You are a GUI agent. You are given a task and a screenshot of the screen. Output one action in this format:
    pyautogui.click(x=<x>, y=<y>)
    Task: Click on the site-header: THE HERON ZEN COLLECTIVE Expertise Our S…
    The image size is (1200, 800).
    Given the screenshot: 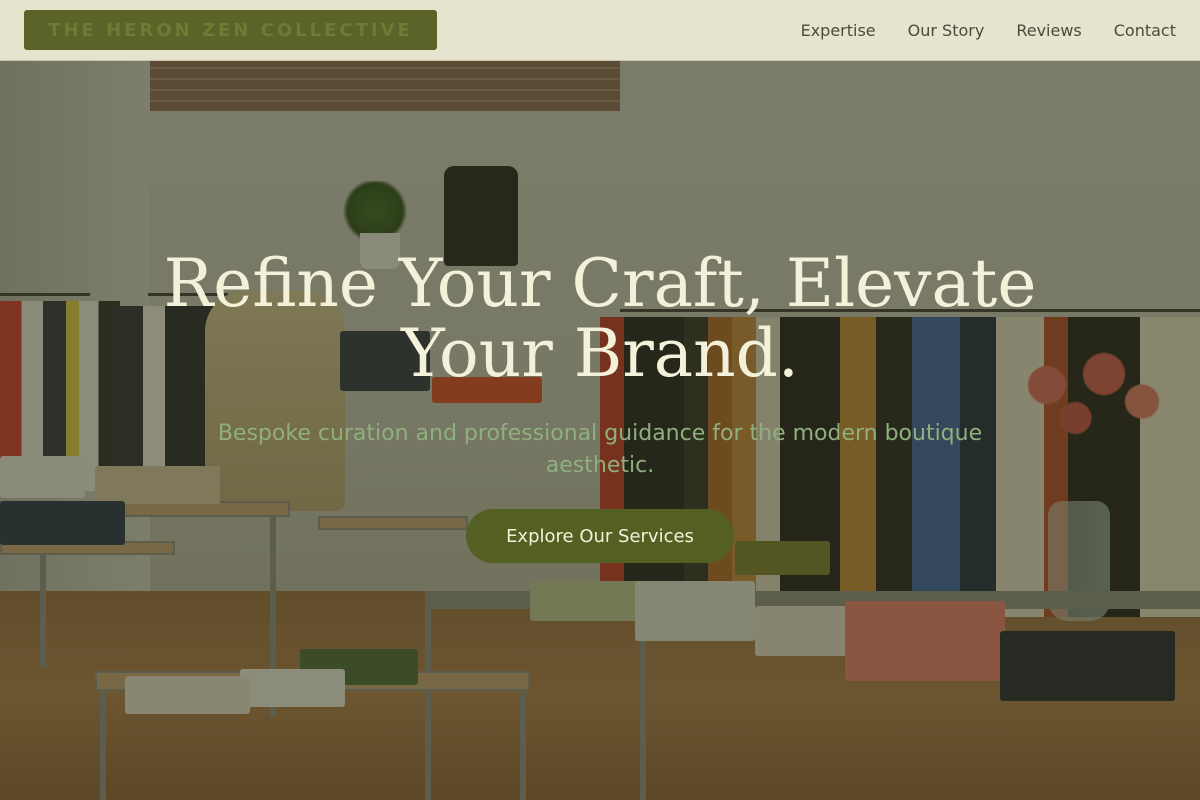 What is the action you would take?
    pyautogui.click(x=600, y=30)
    